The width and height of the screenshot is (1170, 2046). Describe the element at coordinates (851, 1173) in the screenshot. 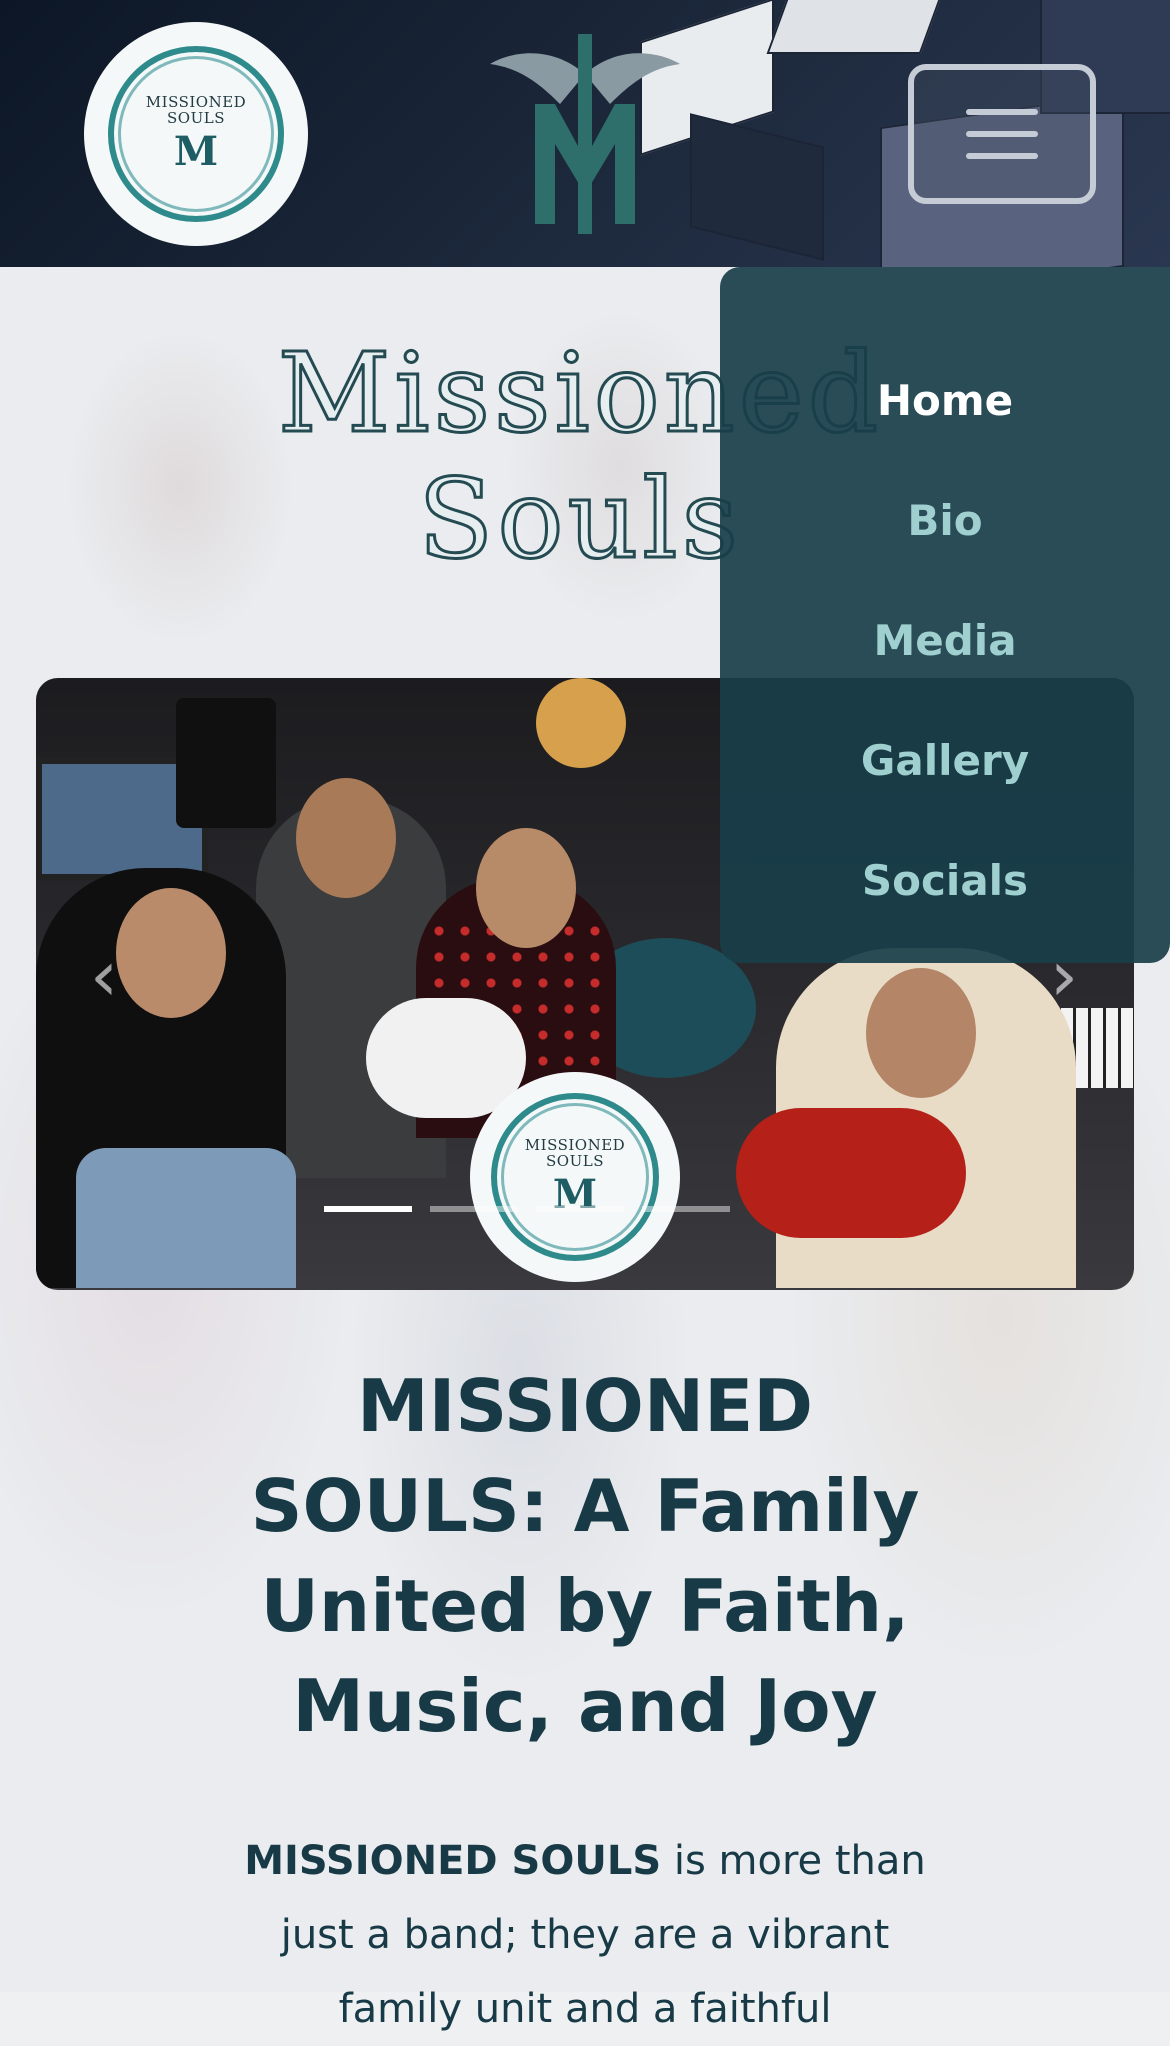

I see `electric-guitar` at that location.